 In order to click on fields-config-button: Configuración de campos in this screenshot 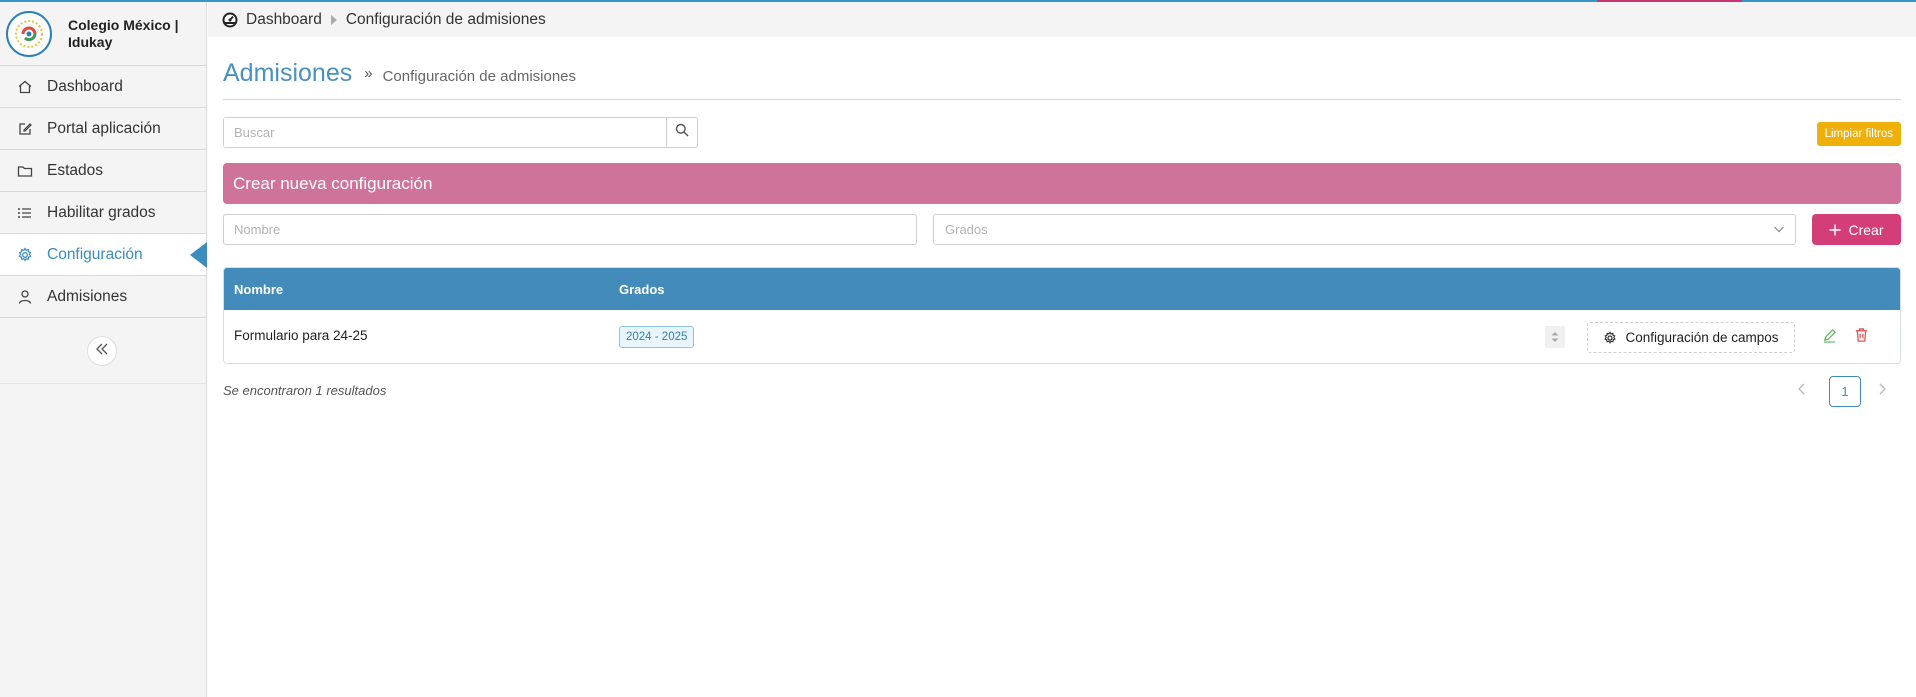, I will do `click(1691, 337)`.